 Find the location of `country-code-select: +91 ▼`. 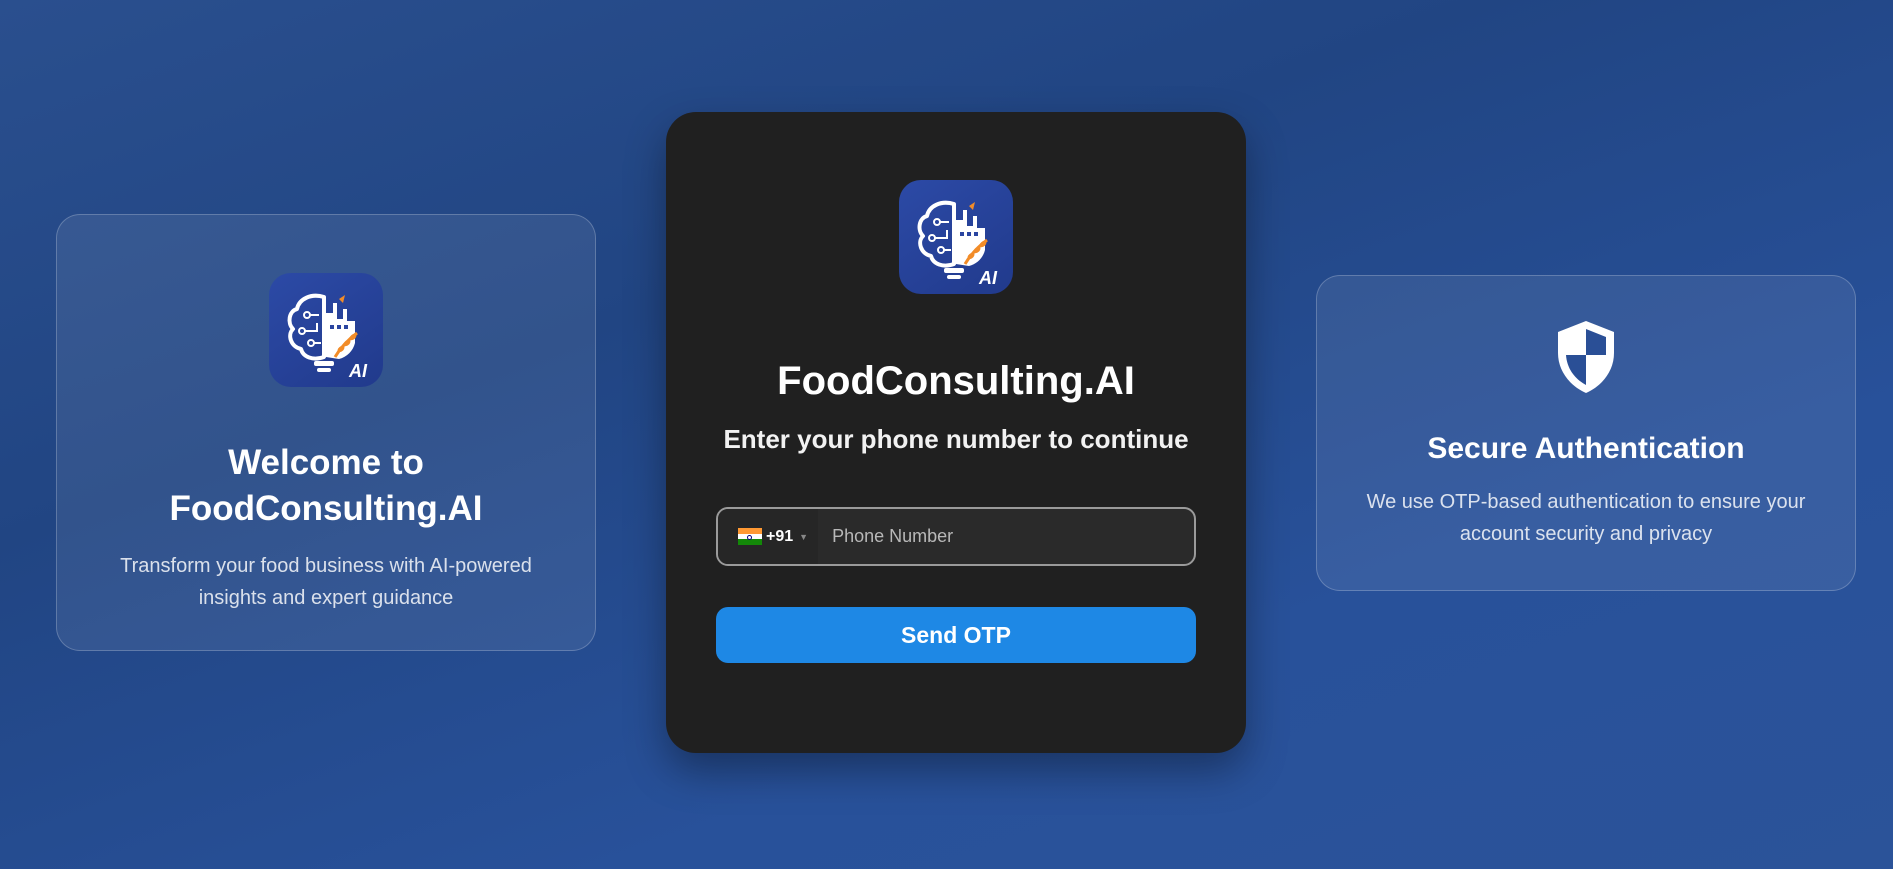

country-code-select: +91 ▼ is located at coordinates (768, 536).